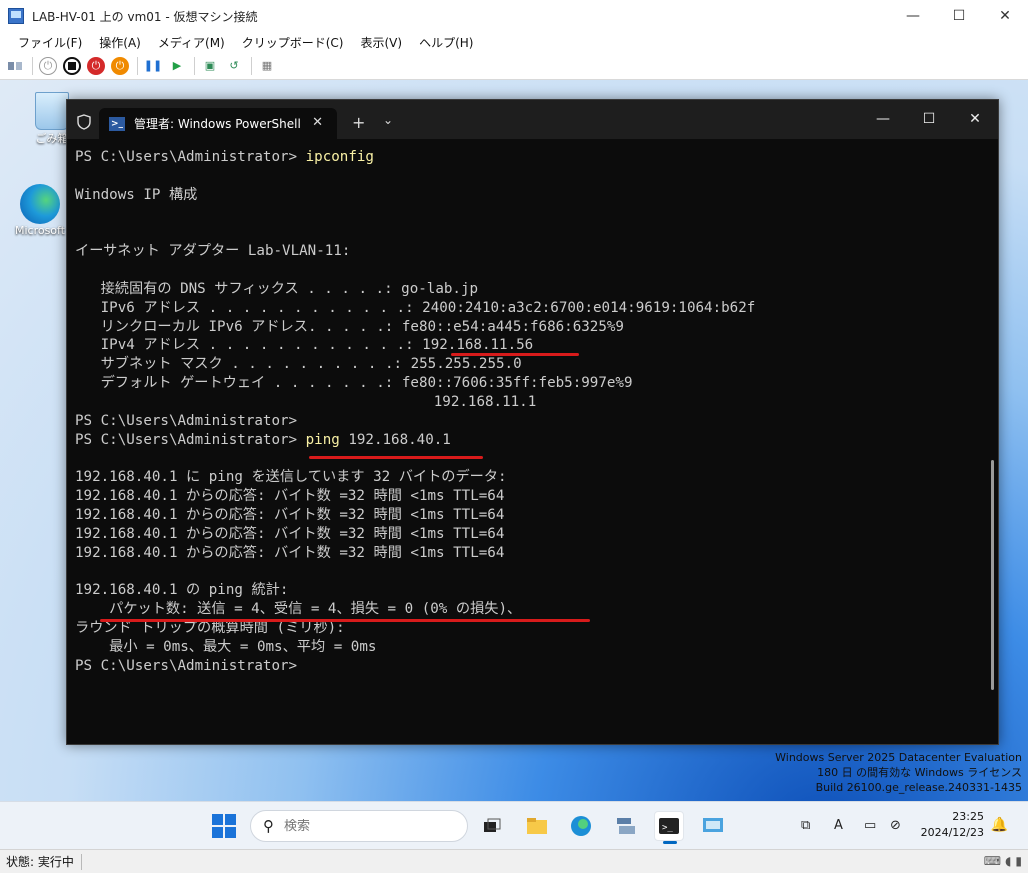  Describe the element at coordinates (306, 401) in the screenshot. I see `terminal-output-text: 192.168.11.1` at that location.